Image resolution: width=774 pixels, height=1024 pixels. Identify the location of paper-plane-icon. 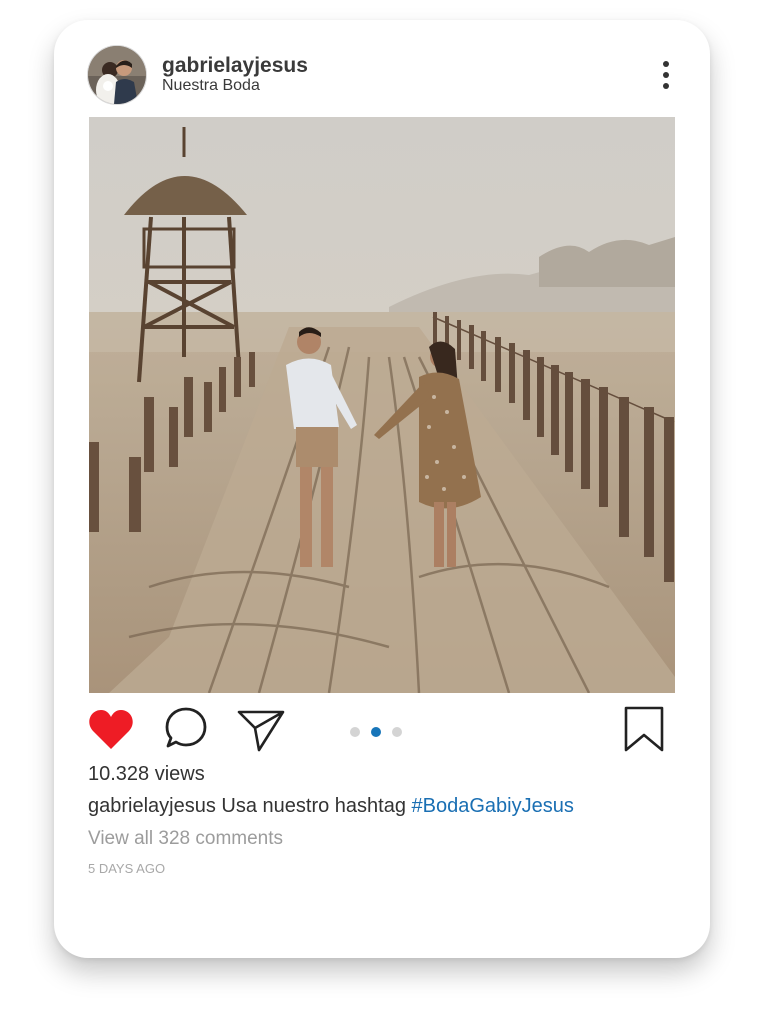
(261, 731).